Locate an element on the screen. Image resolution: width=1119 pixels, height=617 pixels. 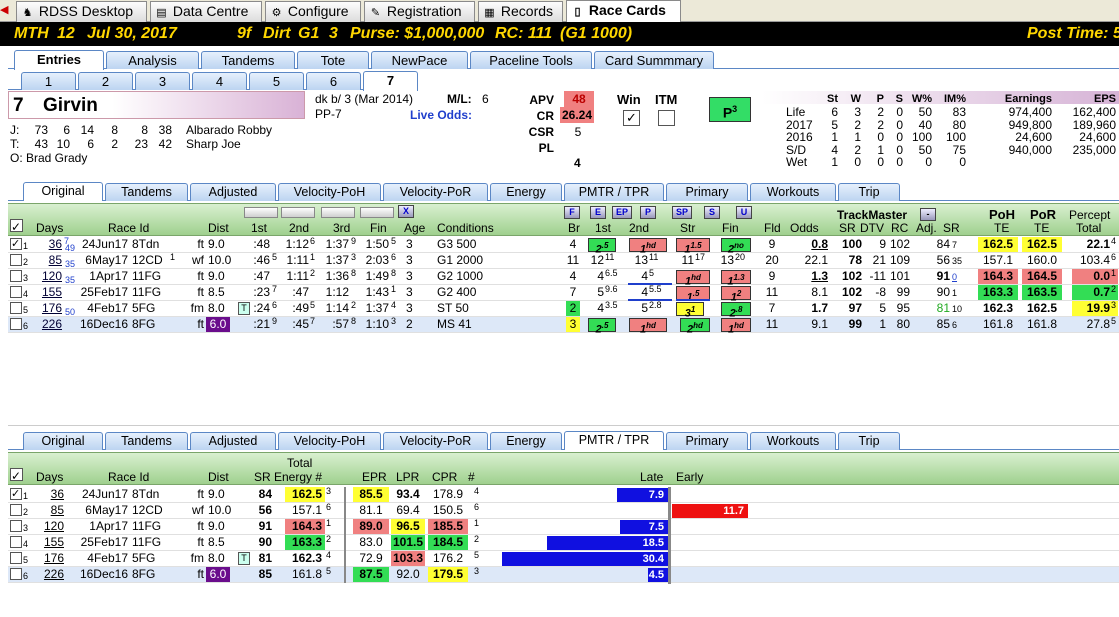
tab-paceline-tools: Paceline Tools is located at coordinates (531, 60).